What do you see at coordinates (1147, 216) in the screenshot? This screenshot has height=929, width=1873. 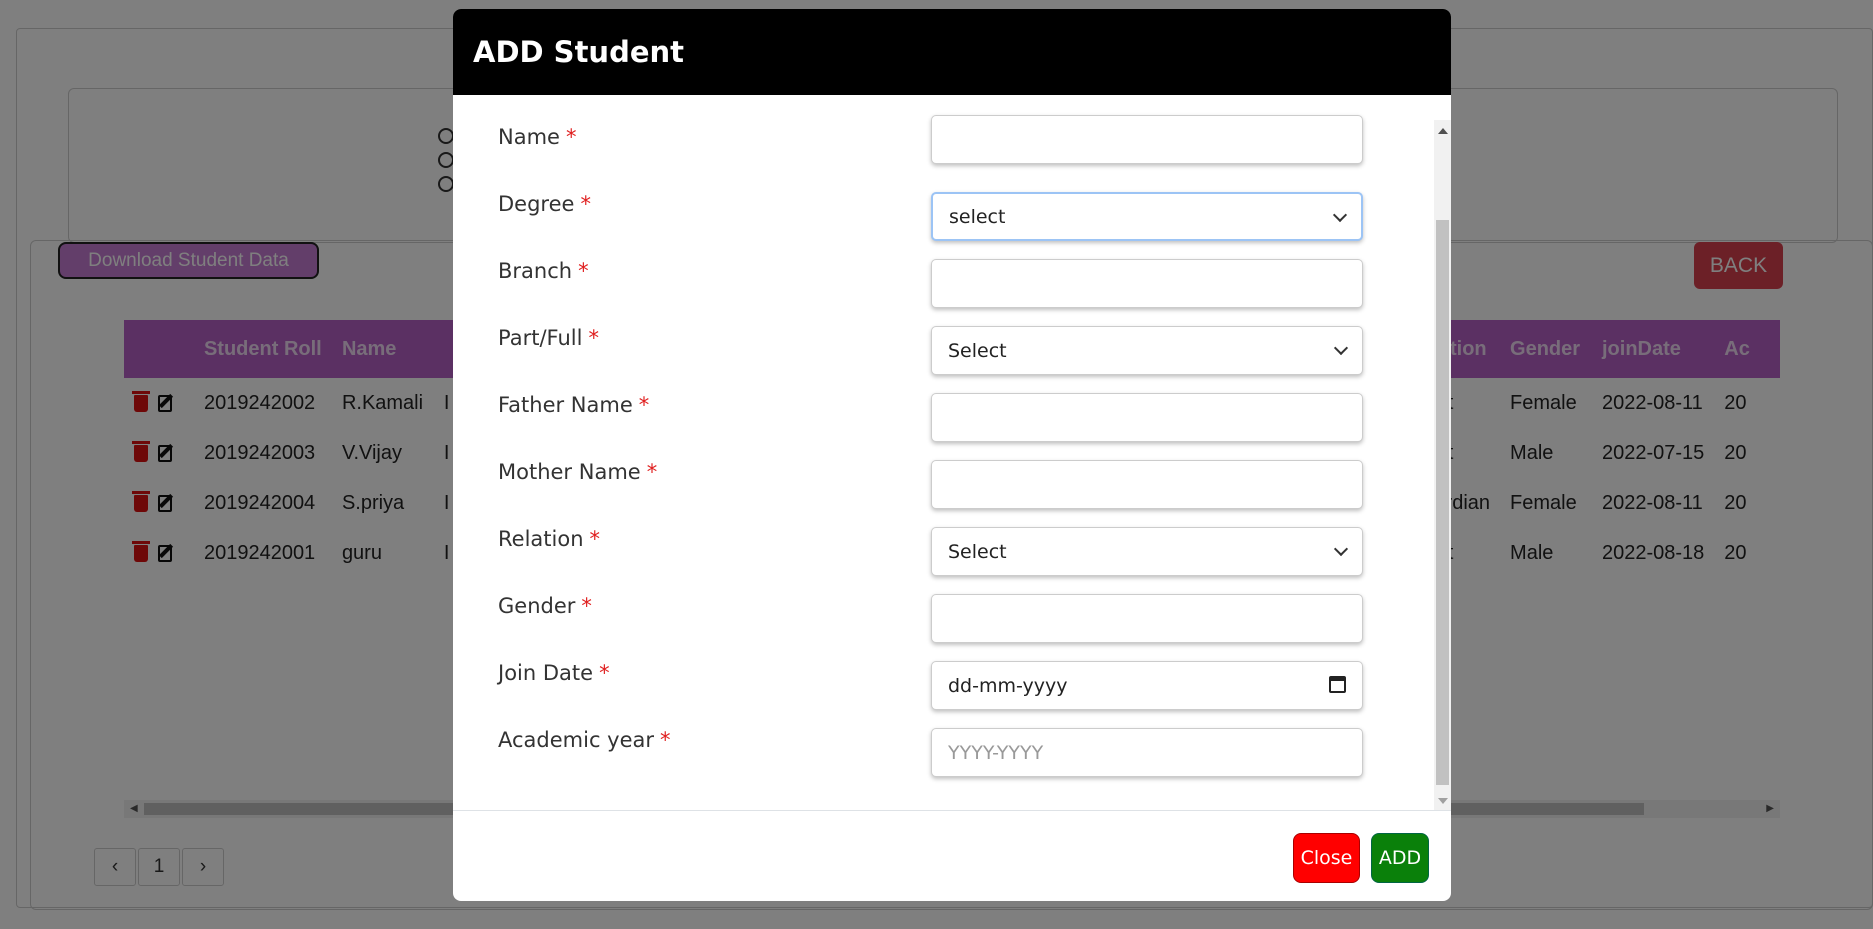 I see `degree-select: select` at bounding box center [1147, 216].